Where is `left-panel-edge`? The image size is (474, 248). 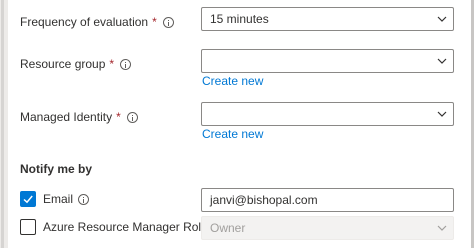 left-panel-edge is located at coordinates (4, 124).